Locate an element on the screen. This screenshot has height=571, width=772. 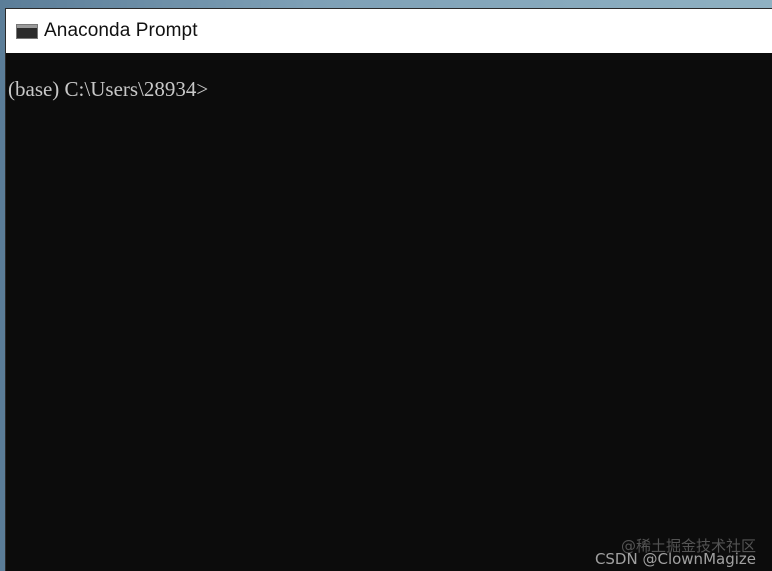
window-title: Anaconda Prompt is located at coordinates (121, 30).